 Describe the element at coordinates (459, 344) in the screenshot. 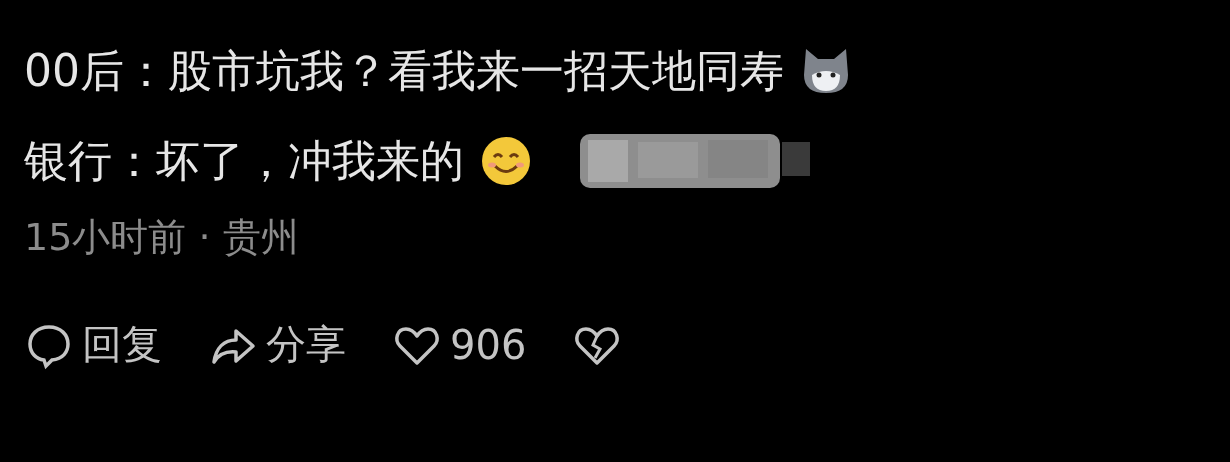

I see `like-button: 906` at that location.